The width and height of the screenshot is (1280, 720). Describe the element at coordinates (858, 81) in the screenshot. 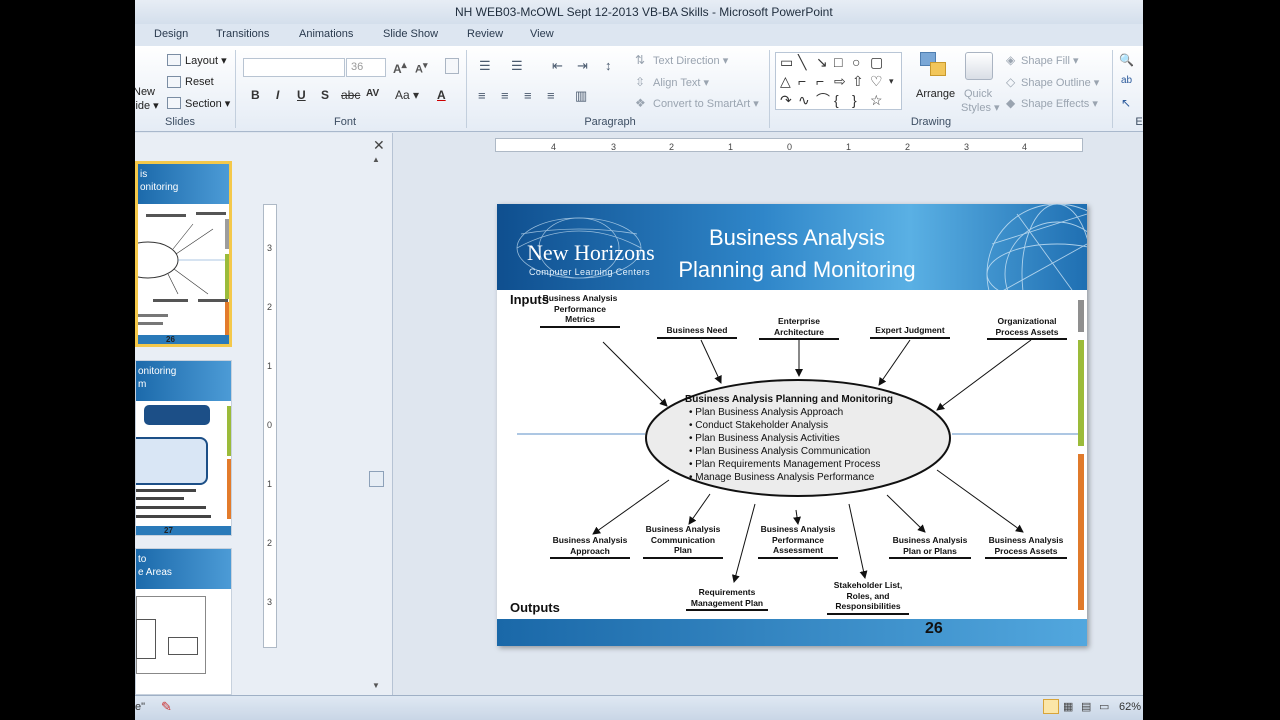

I see `up-arrow-shape-icon: ⇧` at that location.